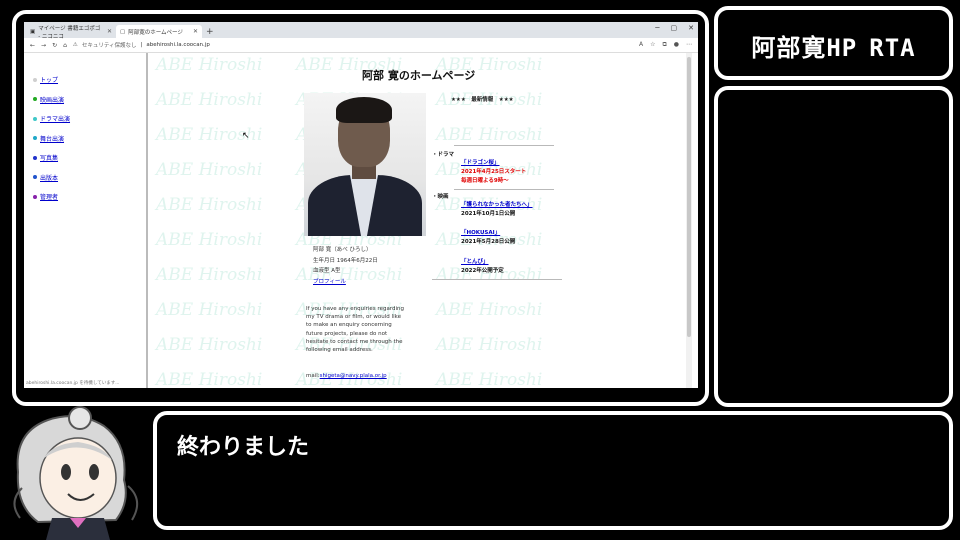 The height and width of the screenshot is (540, 960). I want to click on toolbar-icons: A ☆ ⧉ ● ⋯, so click(665, 45).